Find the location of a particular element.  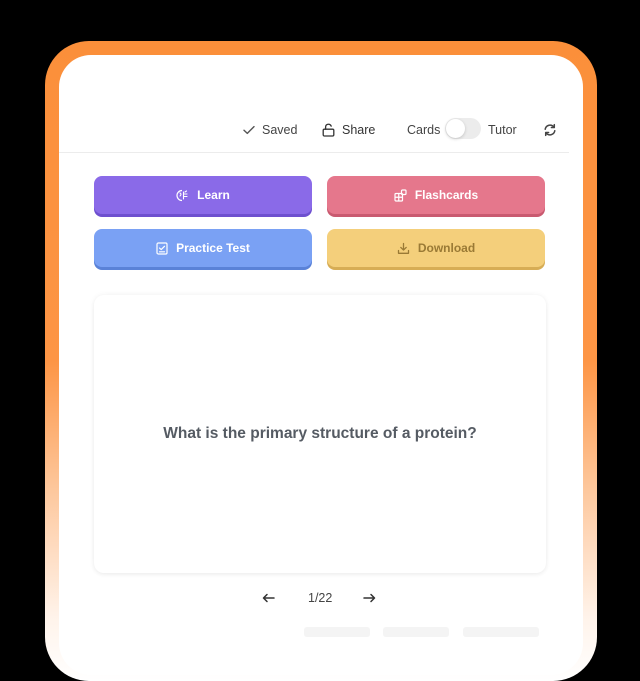

share-label: Share is located at coordinates (359, 130).